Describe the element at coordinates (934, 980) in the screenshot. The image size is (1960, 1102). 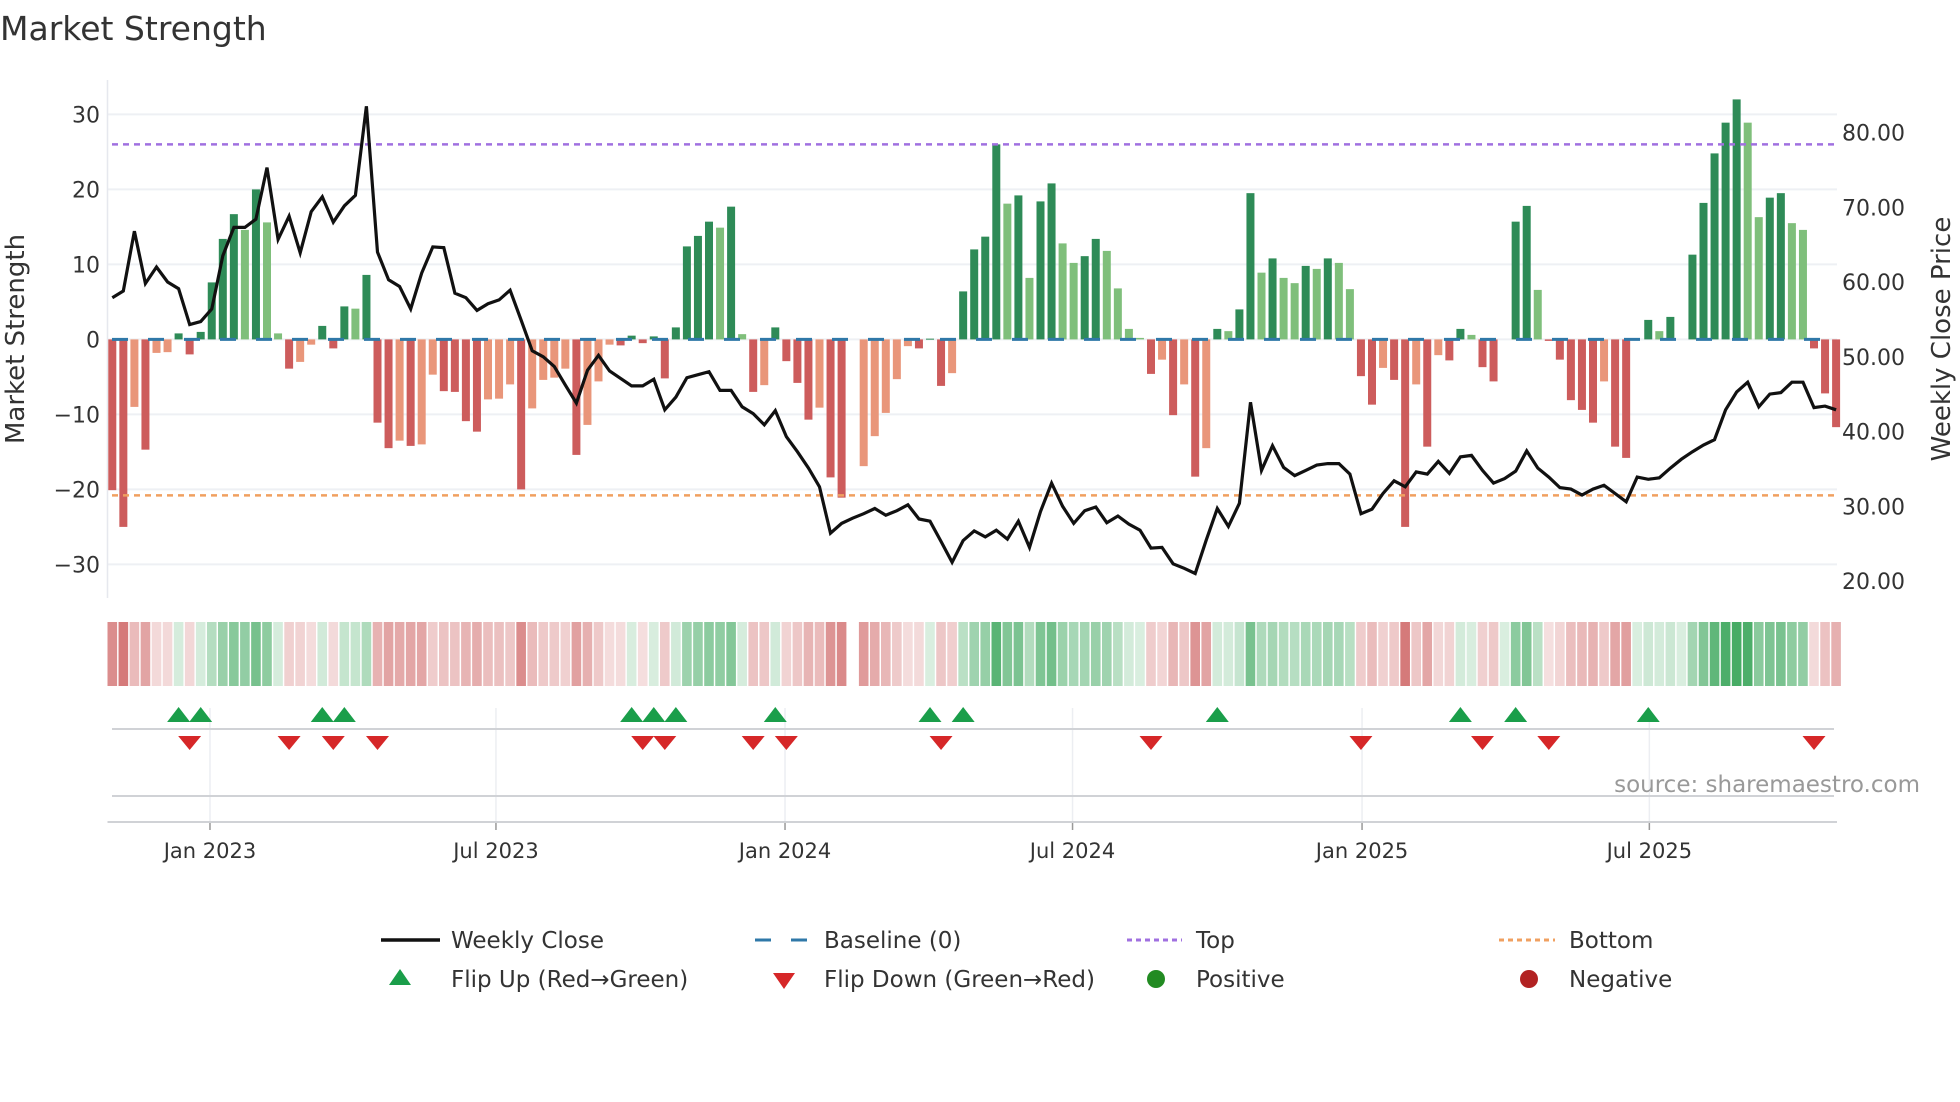
I see `legend-item-flip-down: Flip Down (Green→Red)` at that location.